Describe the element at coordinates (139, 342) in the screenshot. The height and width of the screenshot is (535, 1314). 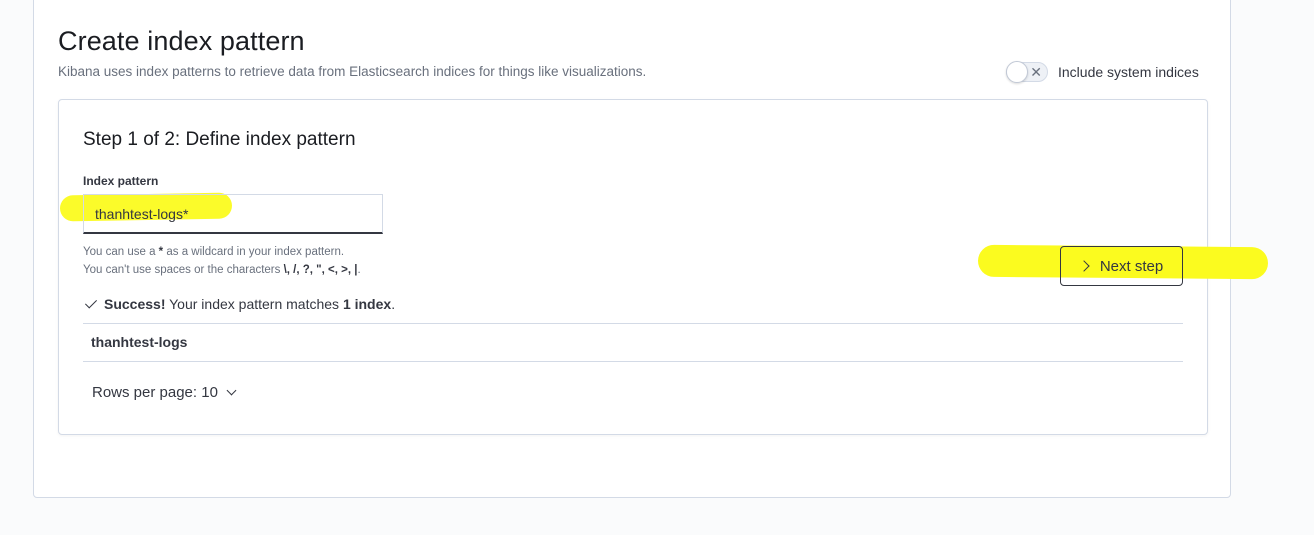
I see `matching-index-row: thanhtest-logs` at that location.